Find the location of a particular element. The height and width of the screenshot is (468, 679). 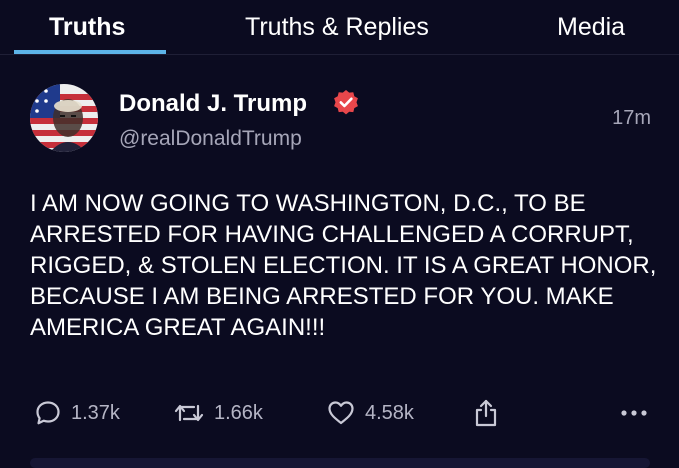

flag-portrait-avatar-icon is located at coordinates (64, 118).